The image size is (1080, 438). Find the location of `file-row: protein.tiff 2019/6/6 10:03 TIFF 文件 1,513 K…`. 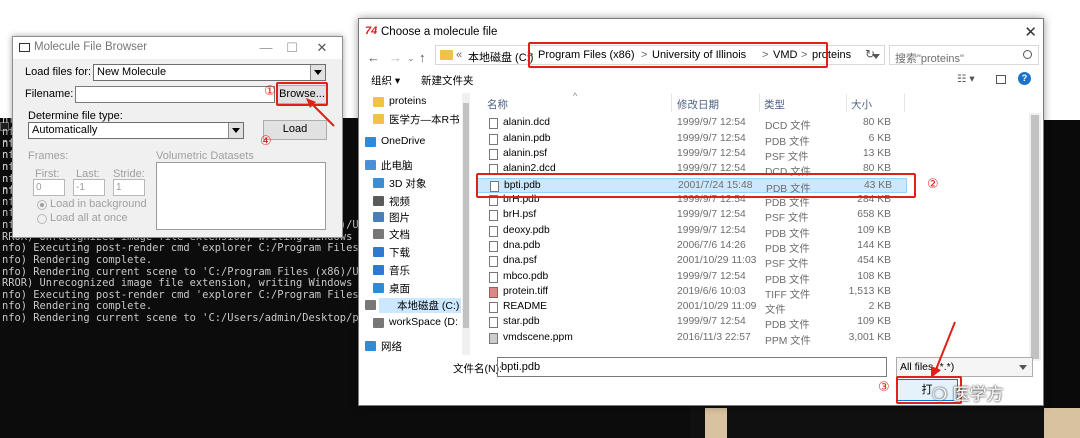

file-row: protein.tiff 2019/6/6 10:03 TIFF 文件 1,513 K… is located at coordinates (692, 293).